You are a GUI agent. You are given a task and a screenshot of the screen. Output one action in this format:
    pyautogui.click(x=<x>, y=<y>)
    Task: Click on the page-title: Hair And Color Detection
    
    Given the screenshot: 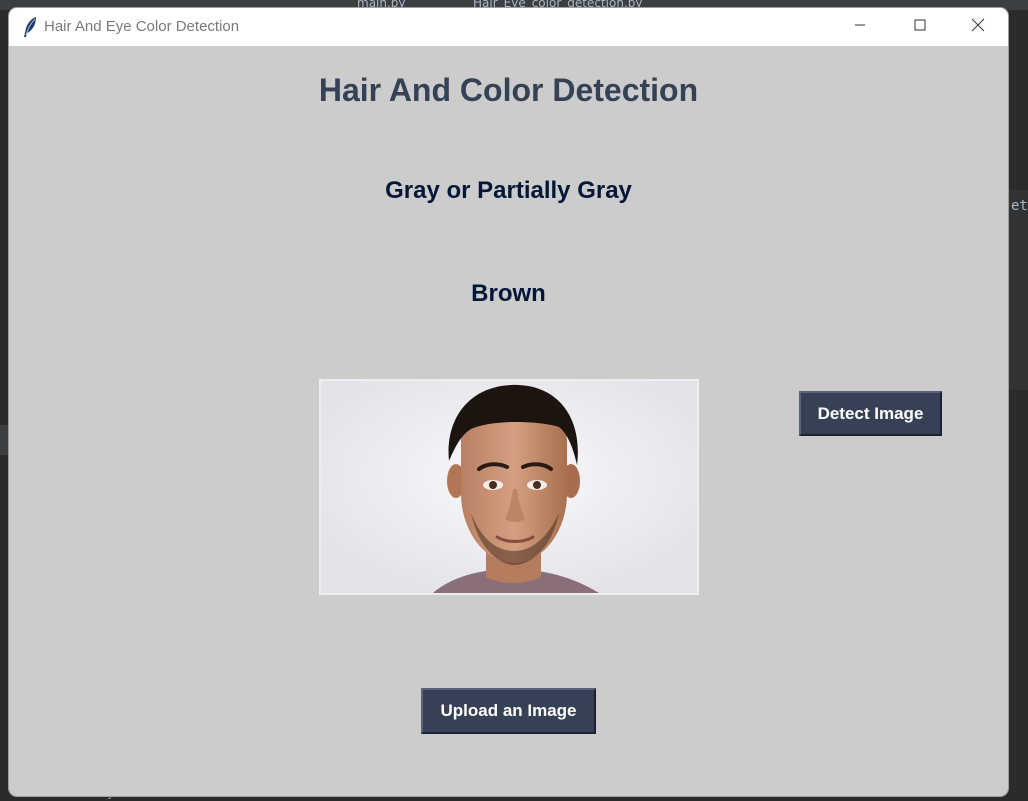 What is the action you would take?
    pyautogui.click(x=508, y=90)
    